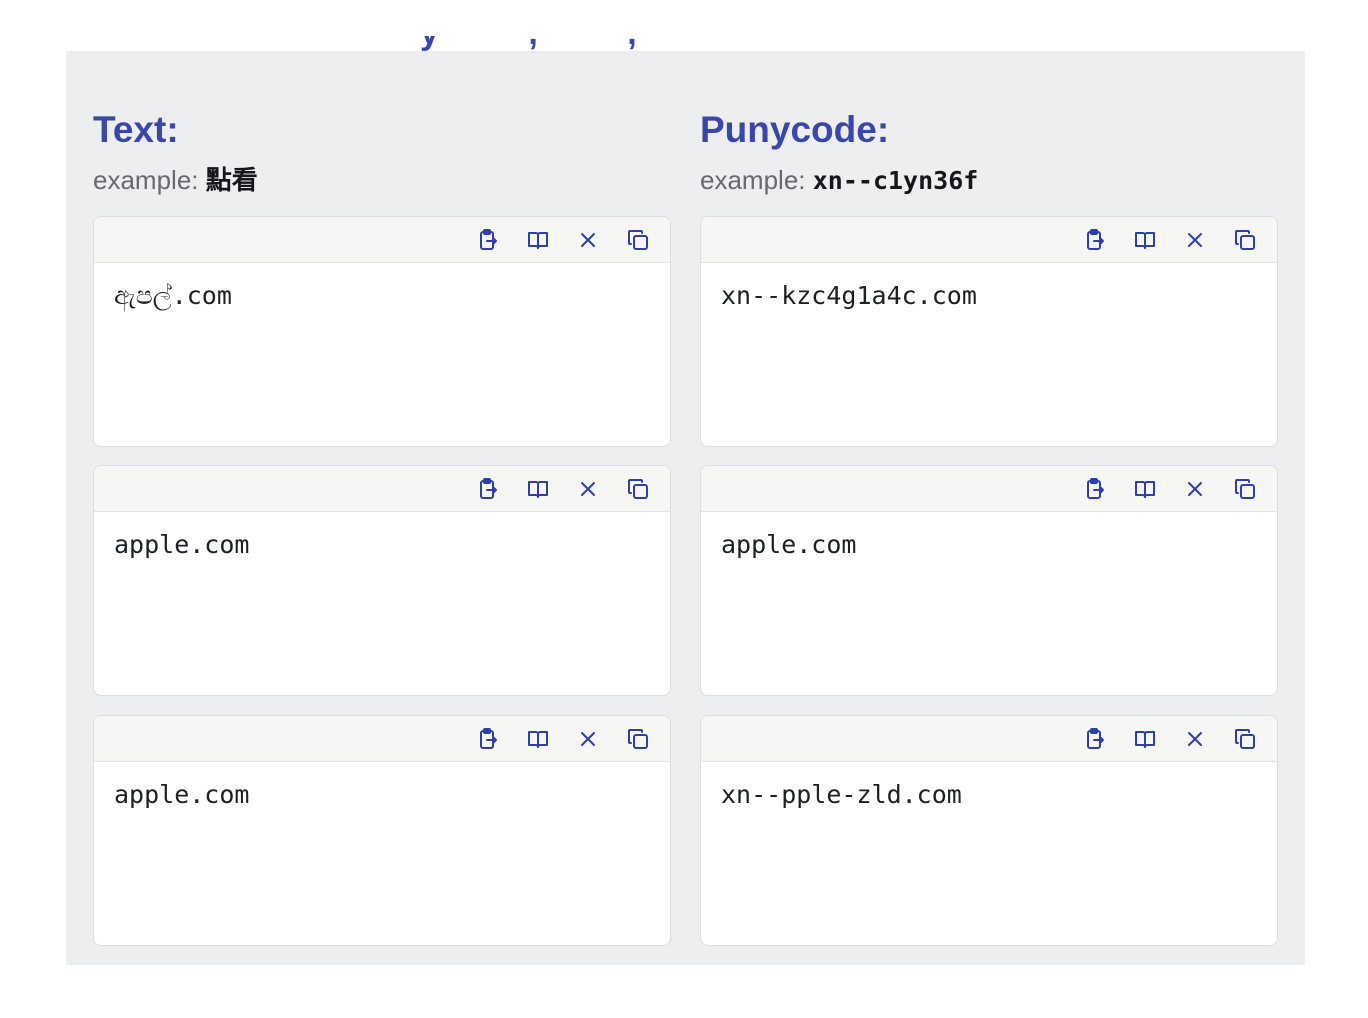 This screenshot has height=1018, width=1368. Describe the element at coordinates (990, 180) in the screenshot. I see `punycode-example: example: xn--c1yn36f` at that location.